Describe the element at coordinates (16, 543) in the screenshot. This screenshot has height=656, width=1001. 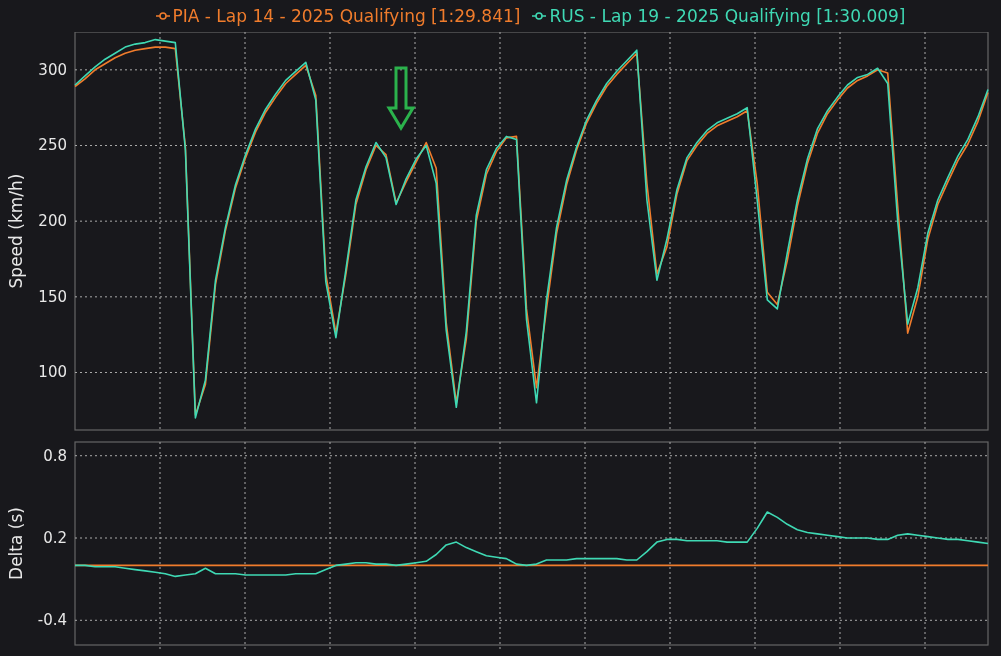
I see `y-axis-title: Delta (s)` at that location.